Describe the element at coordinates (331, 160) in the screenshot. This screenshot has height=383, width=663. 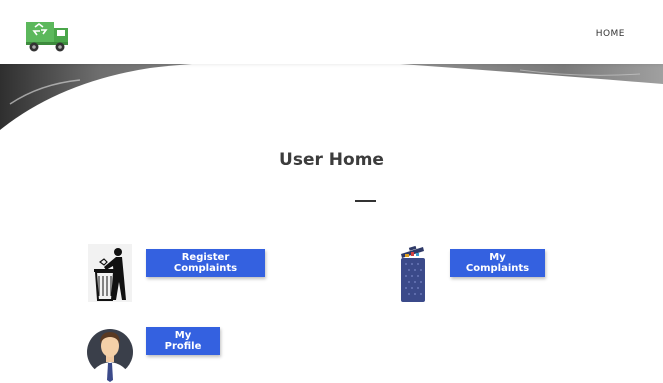
I see `page-title: User Home` at that location.